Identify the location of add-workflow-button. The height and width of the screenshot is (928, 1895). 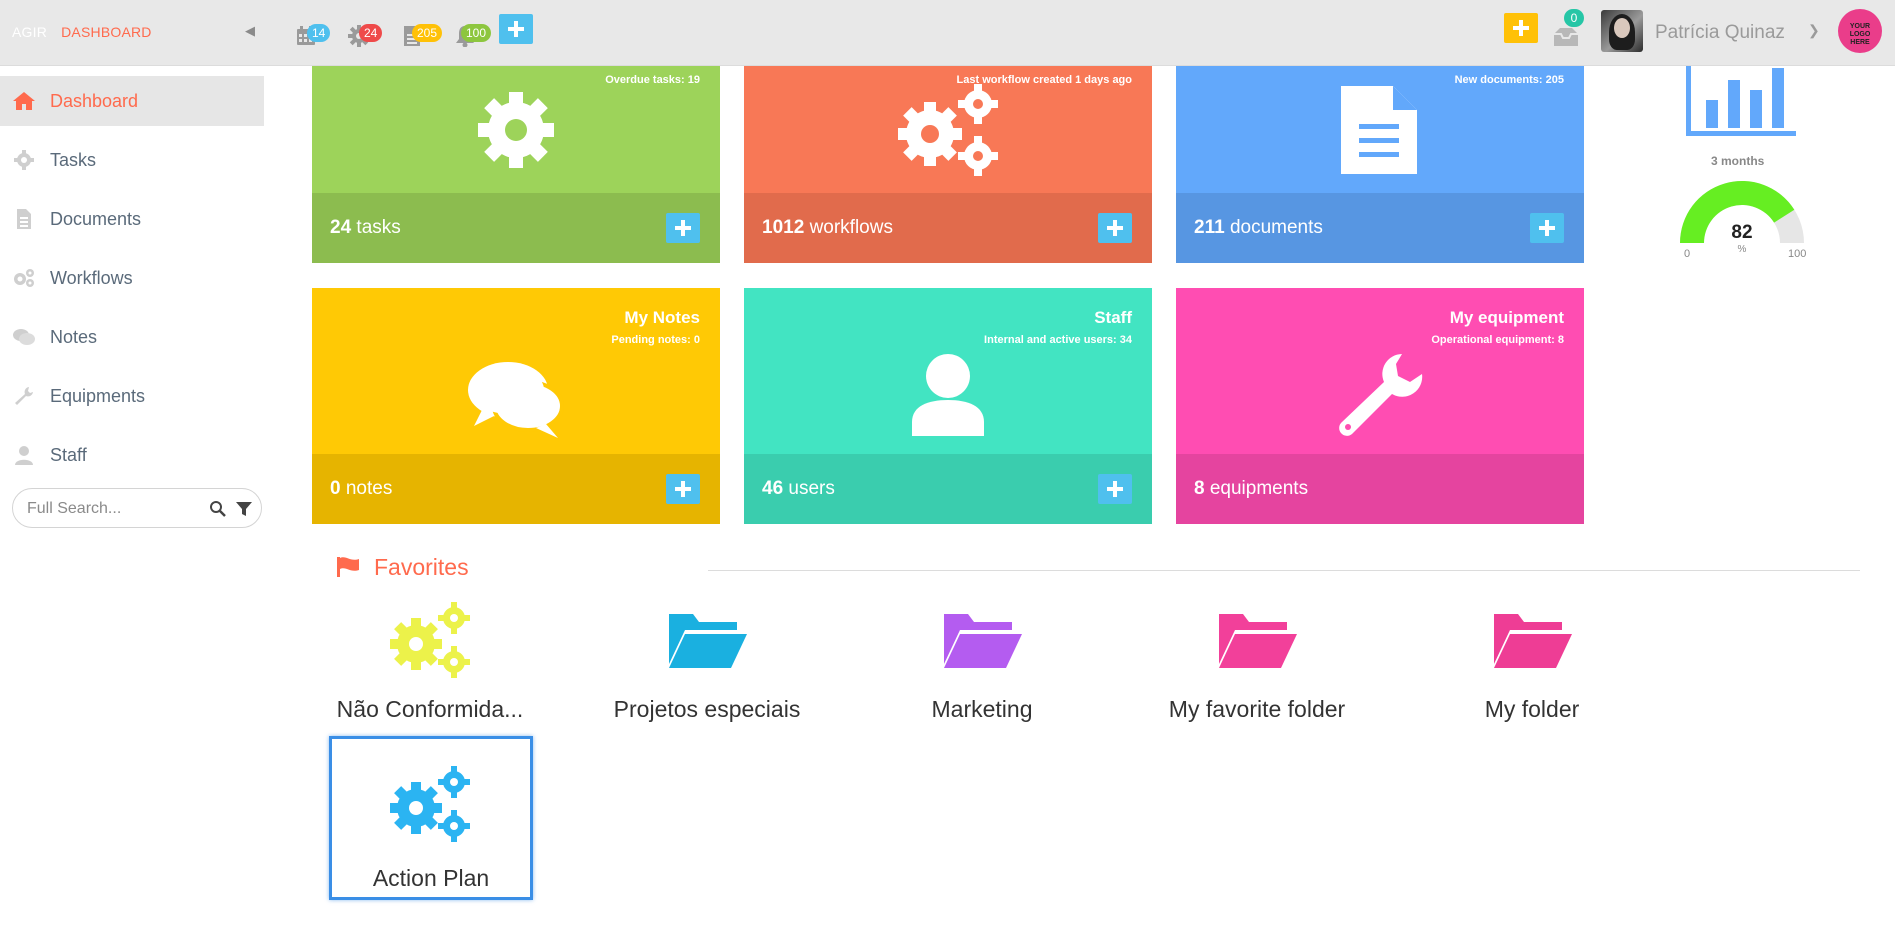
(1115, 228).